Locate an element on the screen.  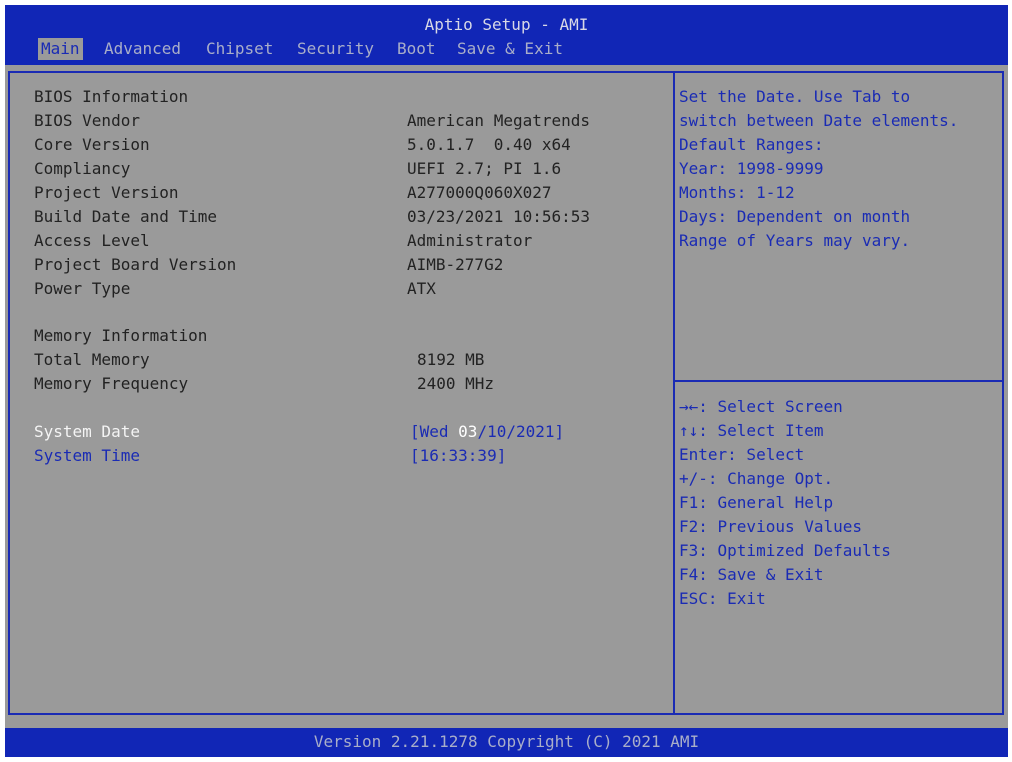
version-text: Version 2.21.1278 Copyright (C) 2021 AMI is located at coordinates (506, 741).